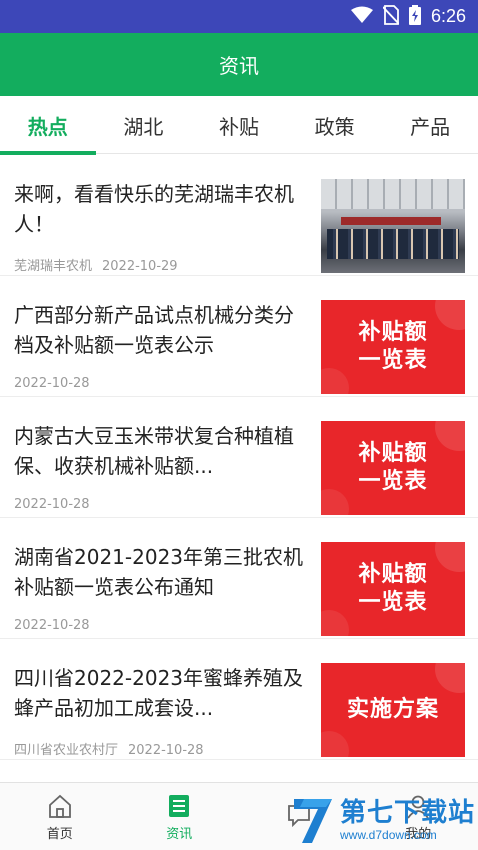 The width and height of the screenshot is (478, 850). What do you see at coordinates (59, 834) in the screenshot?
I see `nav-label: 首页` at bounding box center [59, 834].